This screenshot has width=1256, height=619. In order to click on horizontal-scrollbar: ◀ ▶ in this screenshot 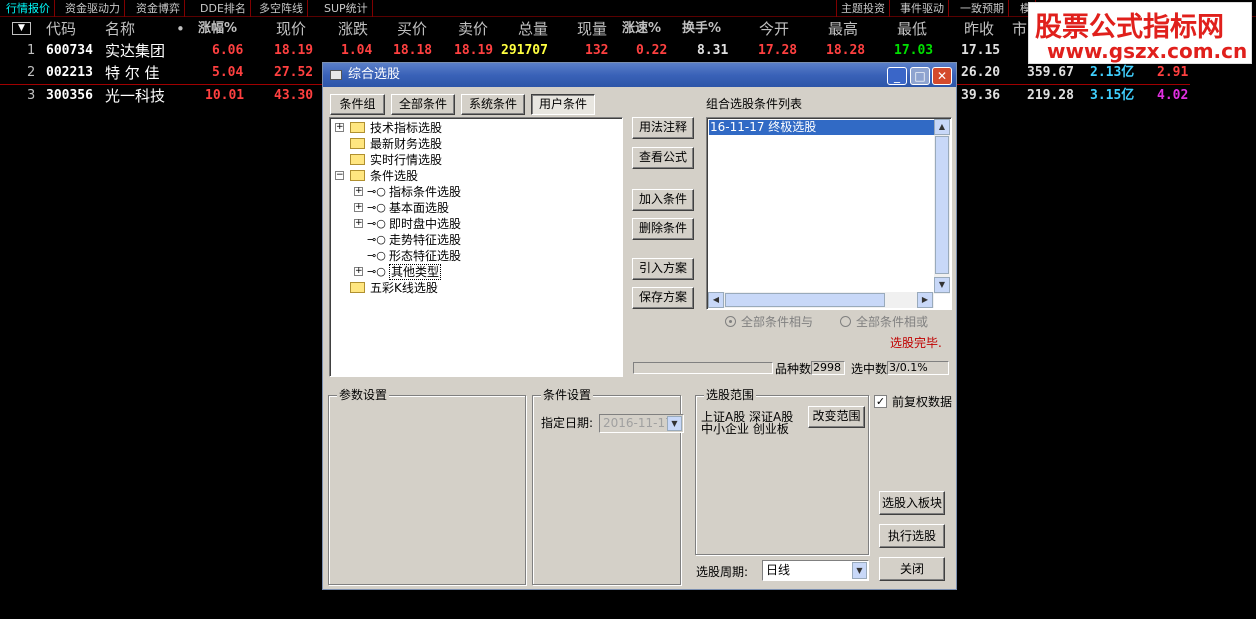, I will do `click(821, 300)`.